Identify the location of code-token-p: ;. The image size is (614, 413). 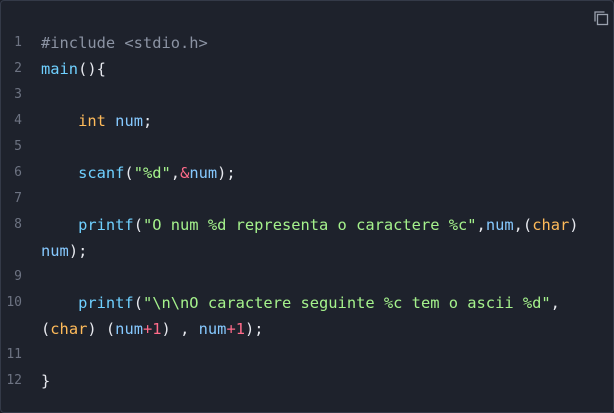
(147, 121).